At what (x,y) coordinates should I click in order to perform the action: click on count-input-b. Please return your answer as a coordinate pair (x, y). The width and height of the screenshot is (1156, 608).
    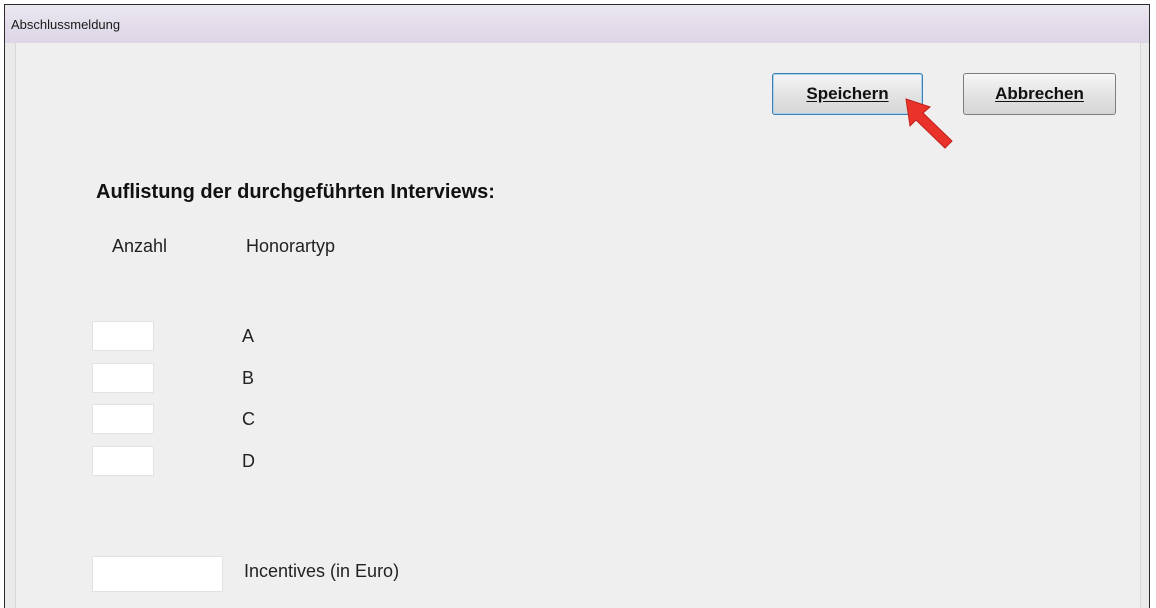
    Looking at the image, I should click on (123, 378).